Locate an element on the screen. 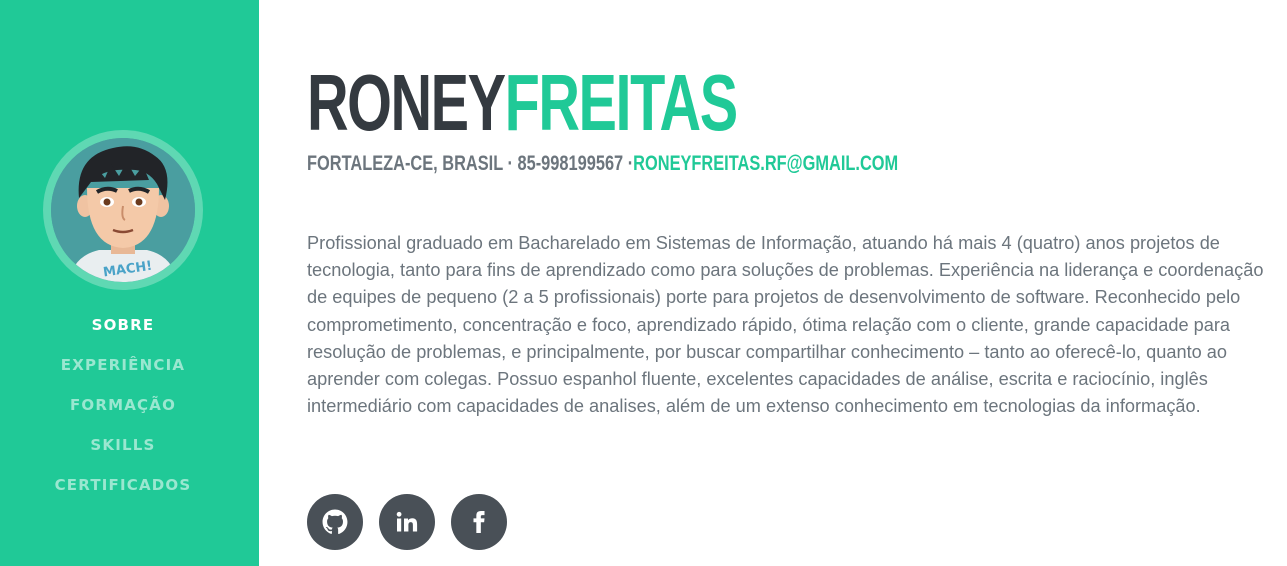 Image resolution: width=1287 pixels, height=566 pixels. avatar-cartoon-image: MACH! is located at coordinates (123, 210).